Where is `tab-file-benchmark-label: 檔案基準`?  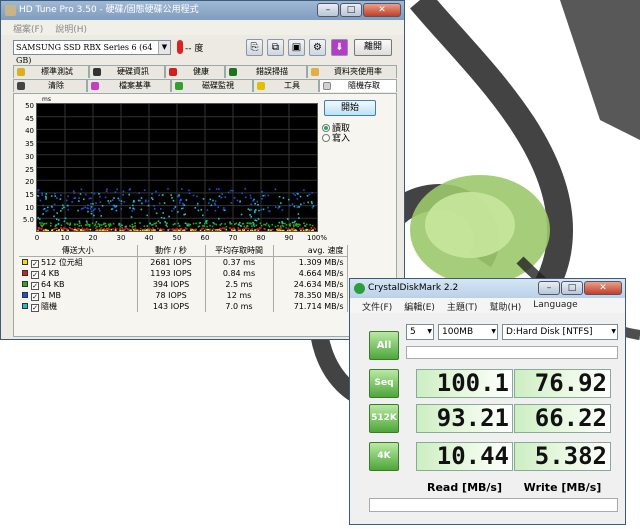
tab-file-benchmark-label: 檔案基準 is located at coordinates (135, 85).